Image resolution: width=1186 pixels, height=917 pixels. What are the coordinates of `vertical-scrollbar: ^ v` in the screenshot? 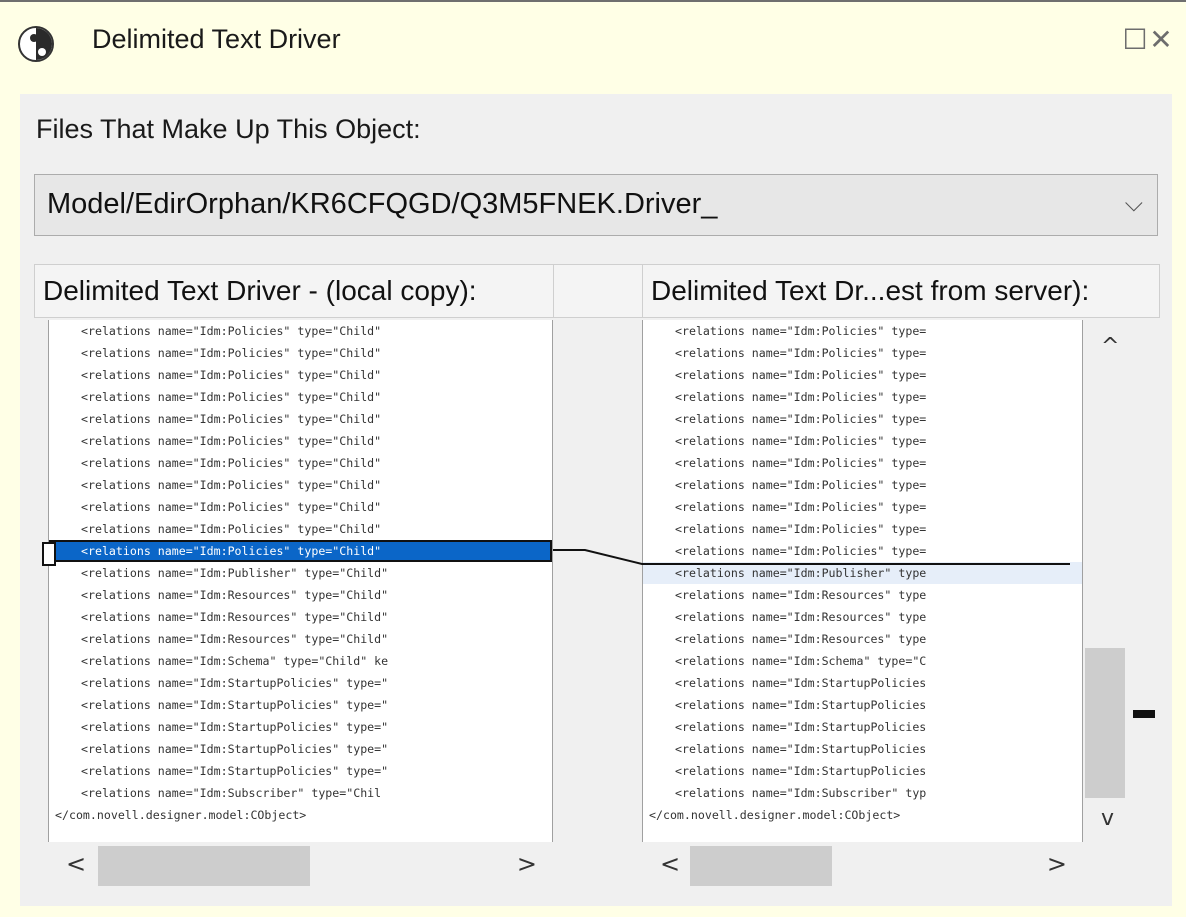 It's located at (1119, 581).